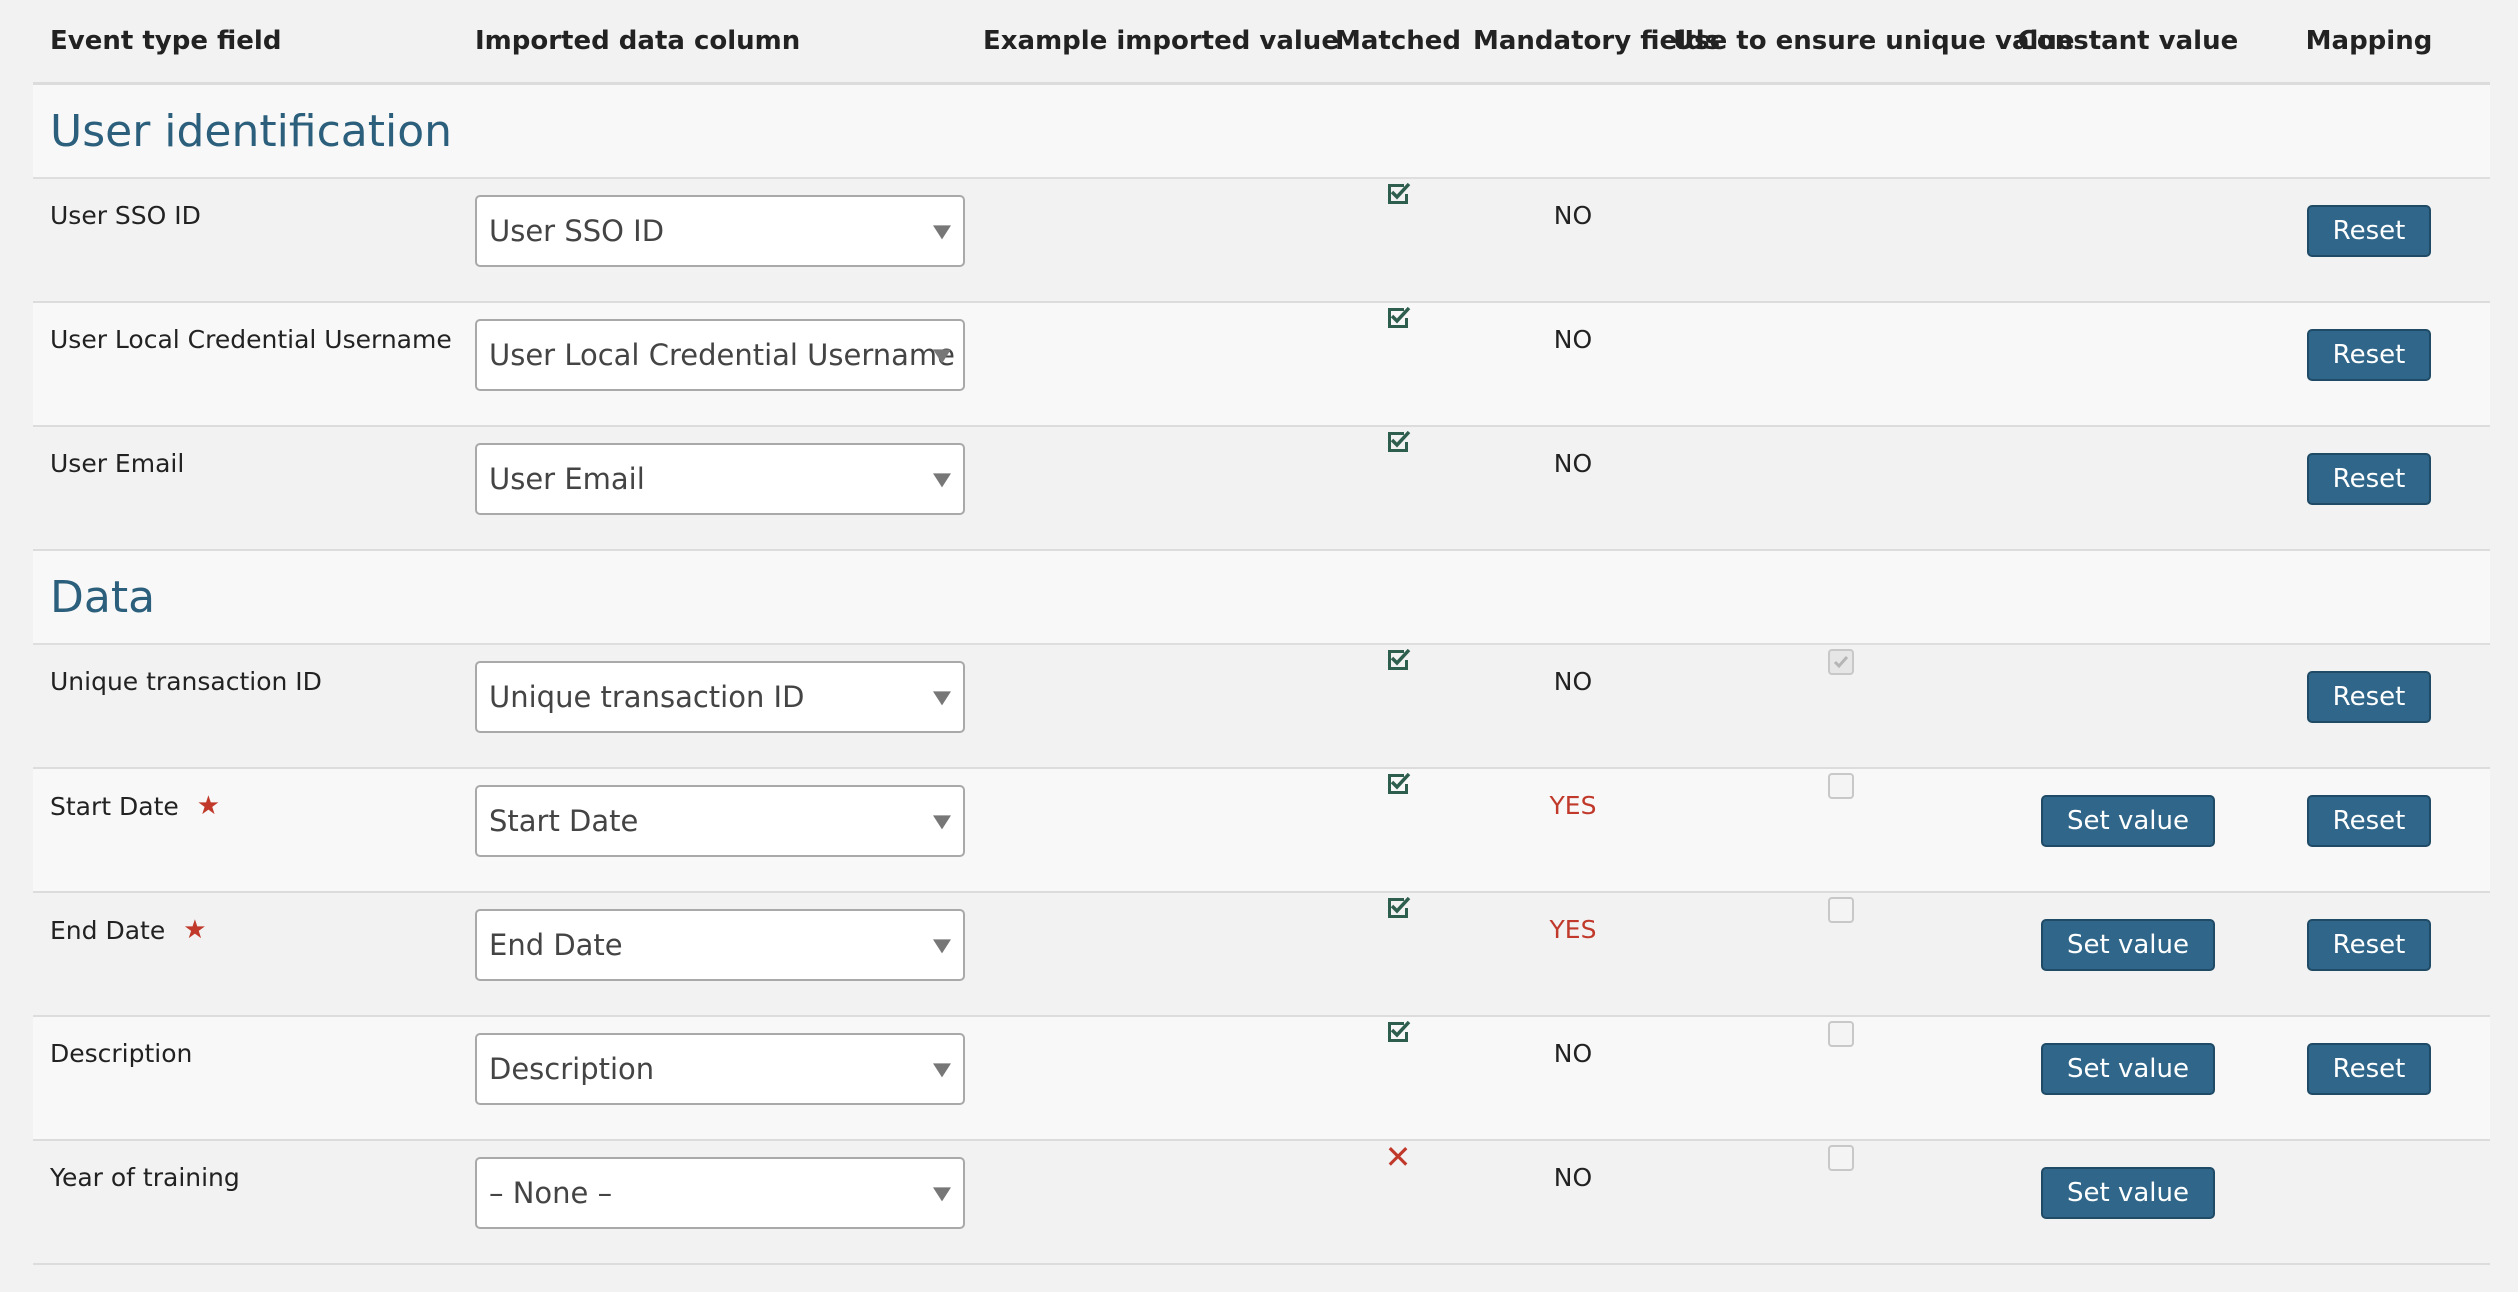 The height and width of the screenshot is (1292, 2518). I want to click on imported-column-select: Description, so click(720, 1069).